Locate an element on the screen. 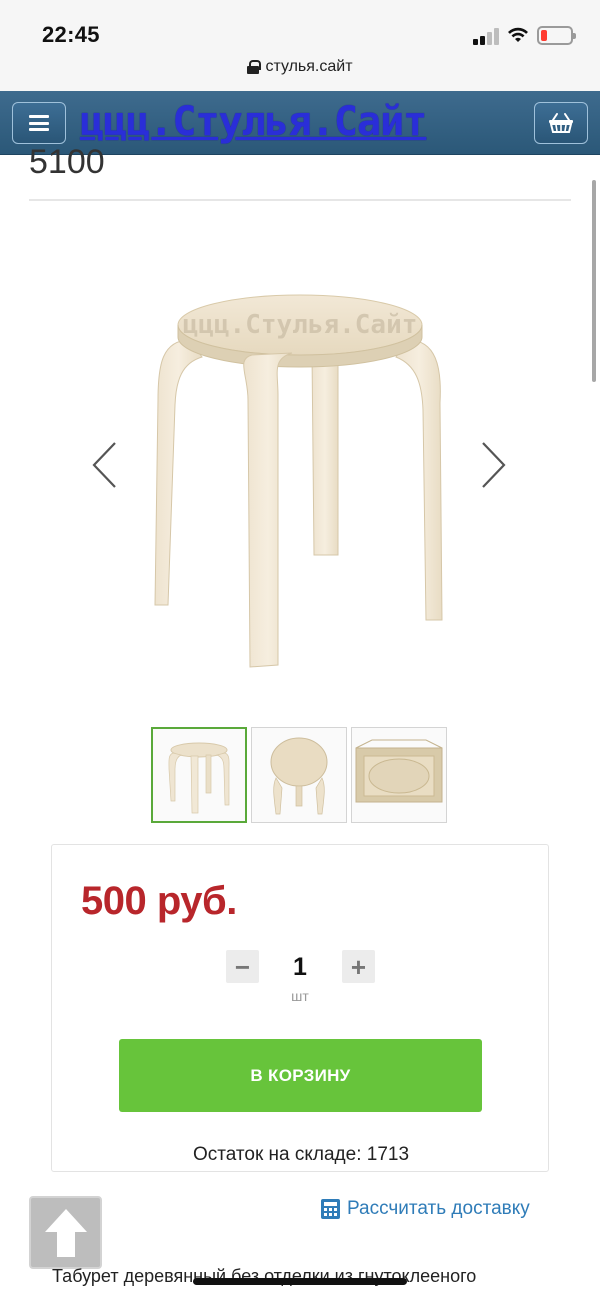  status-time: 22:45 is located at coordinates (71, 34).